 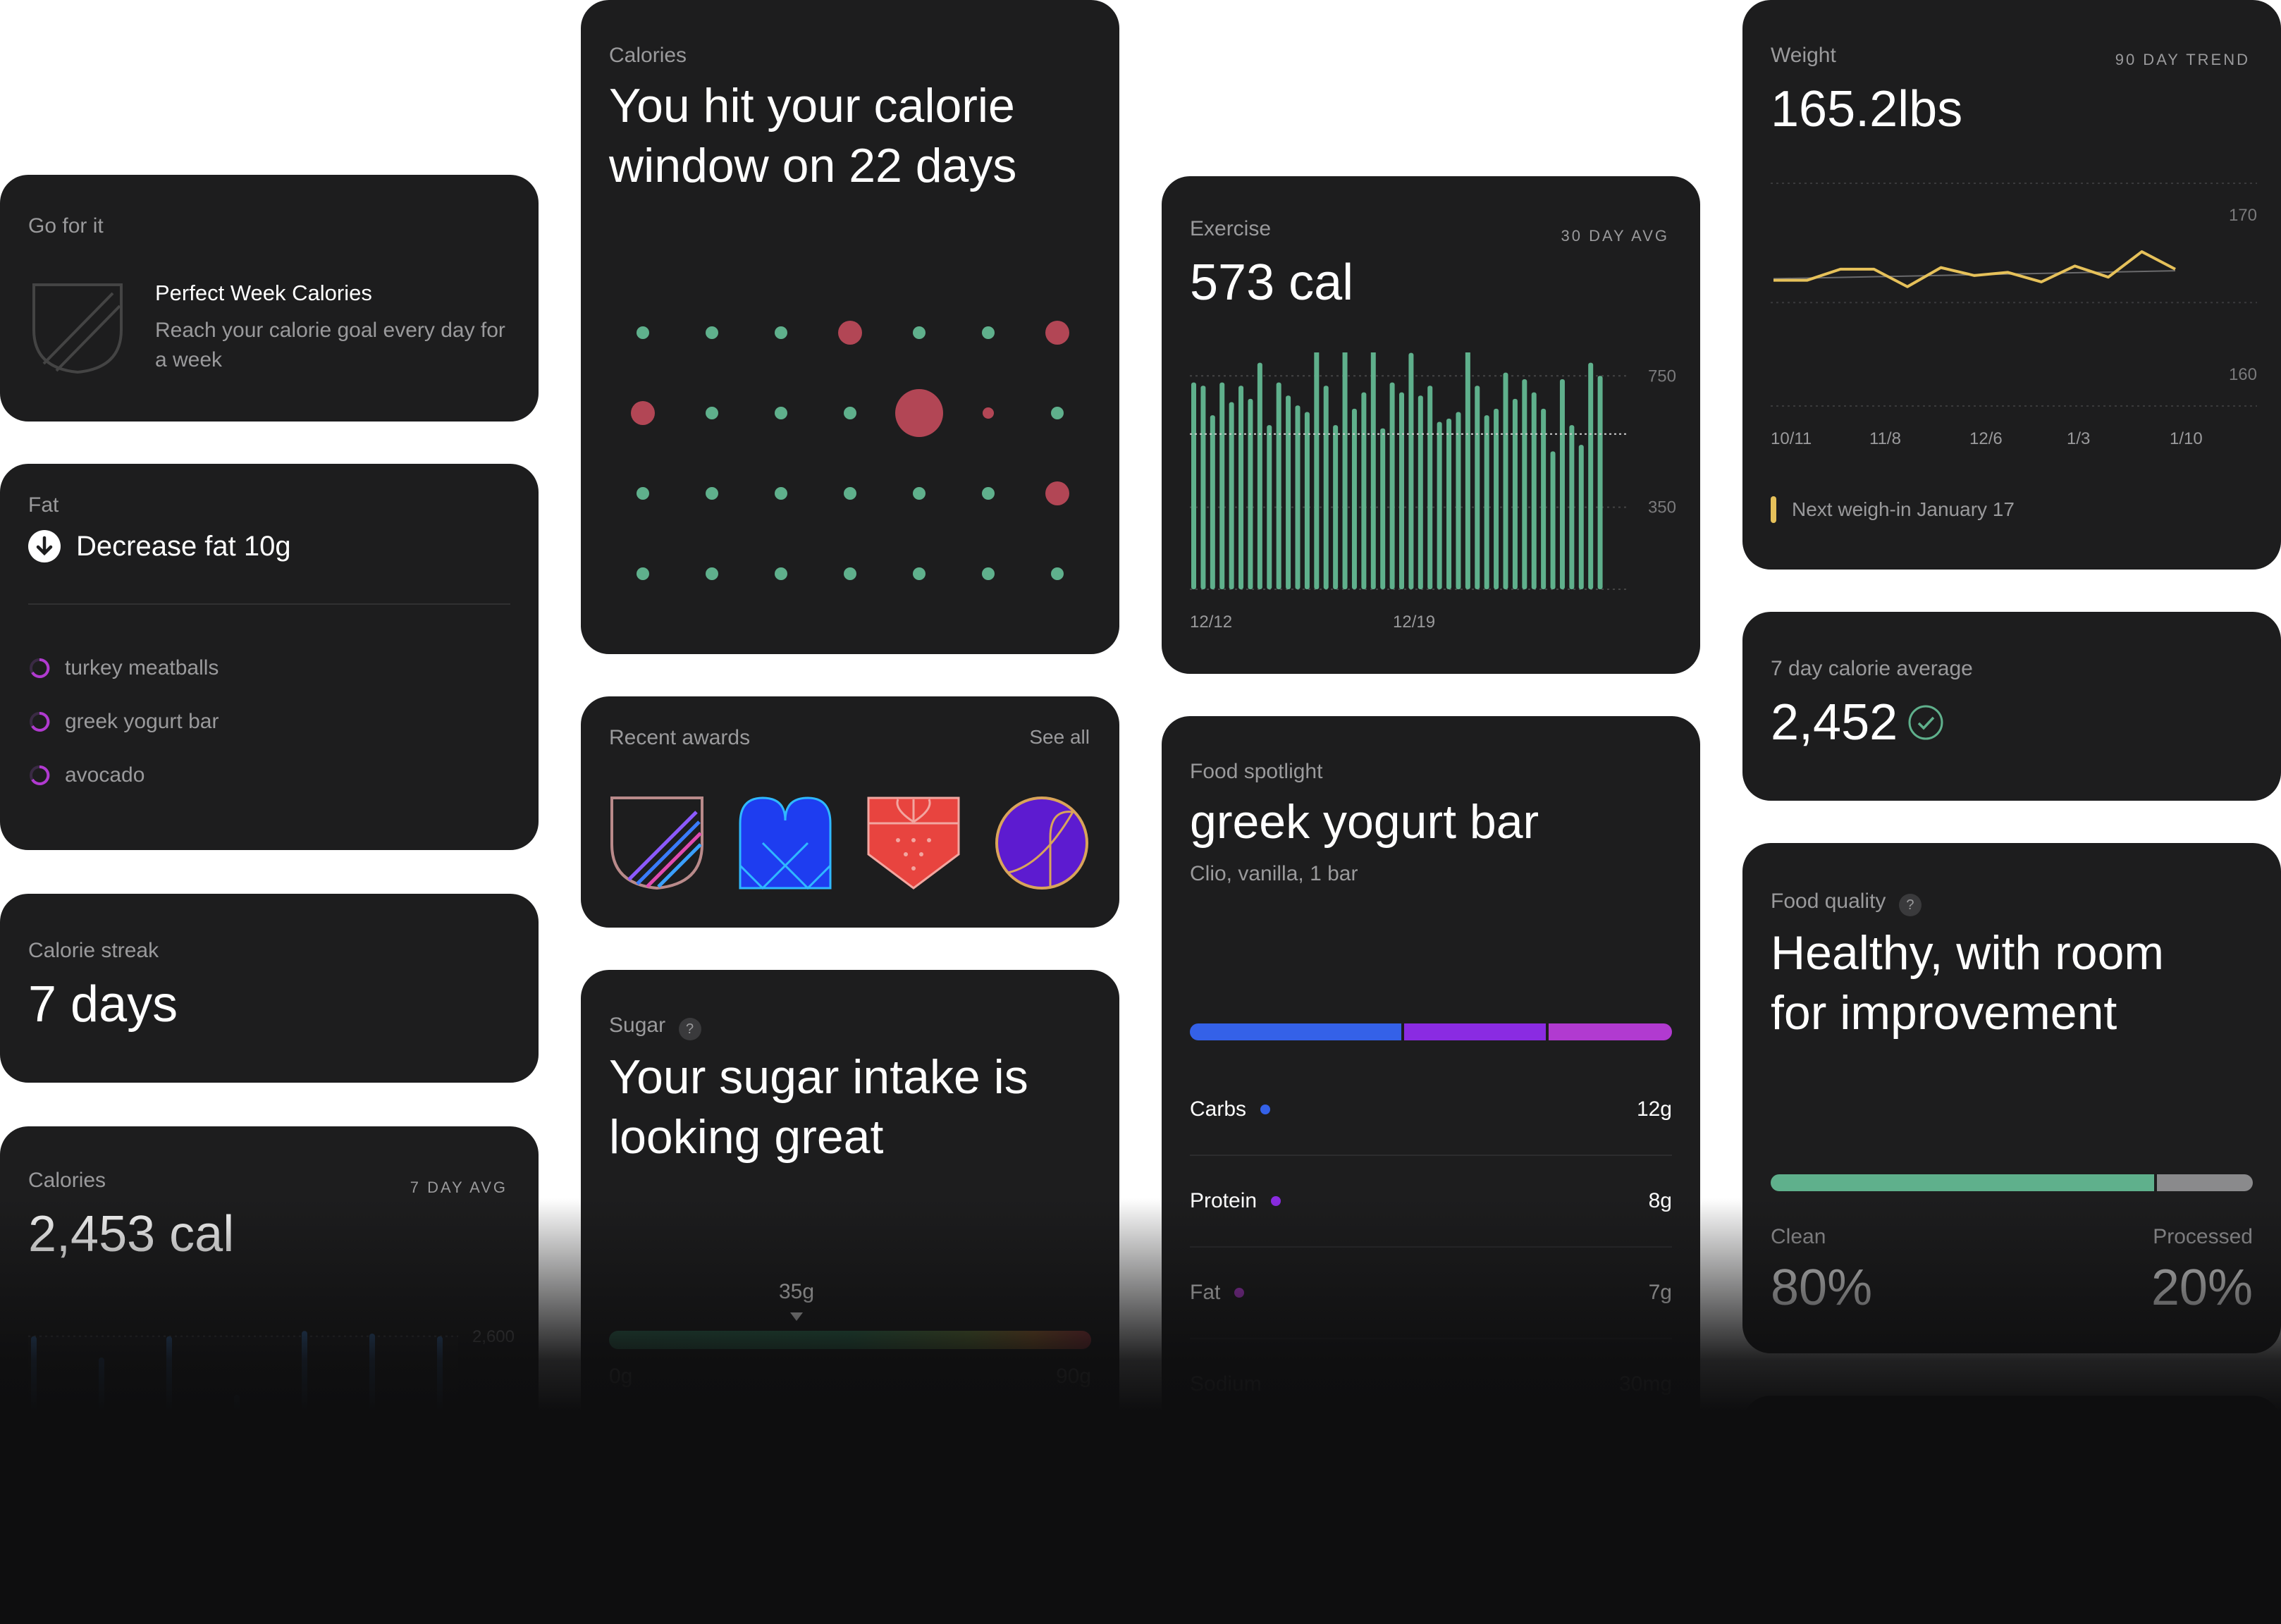 What do you see at coordinates (269, 989) in the screenshot?
I see `calorie-streak-card: Calorie streak 7 days` at bounding box center [269, 989].